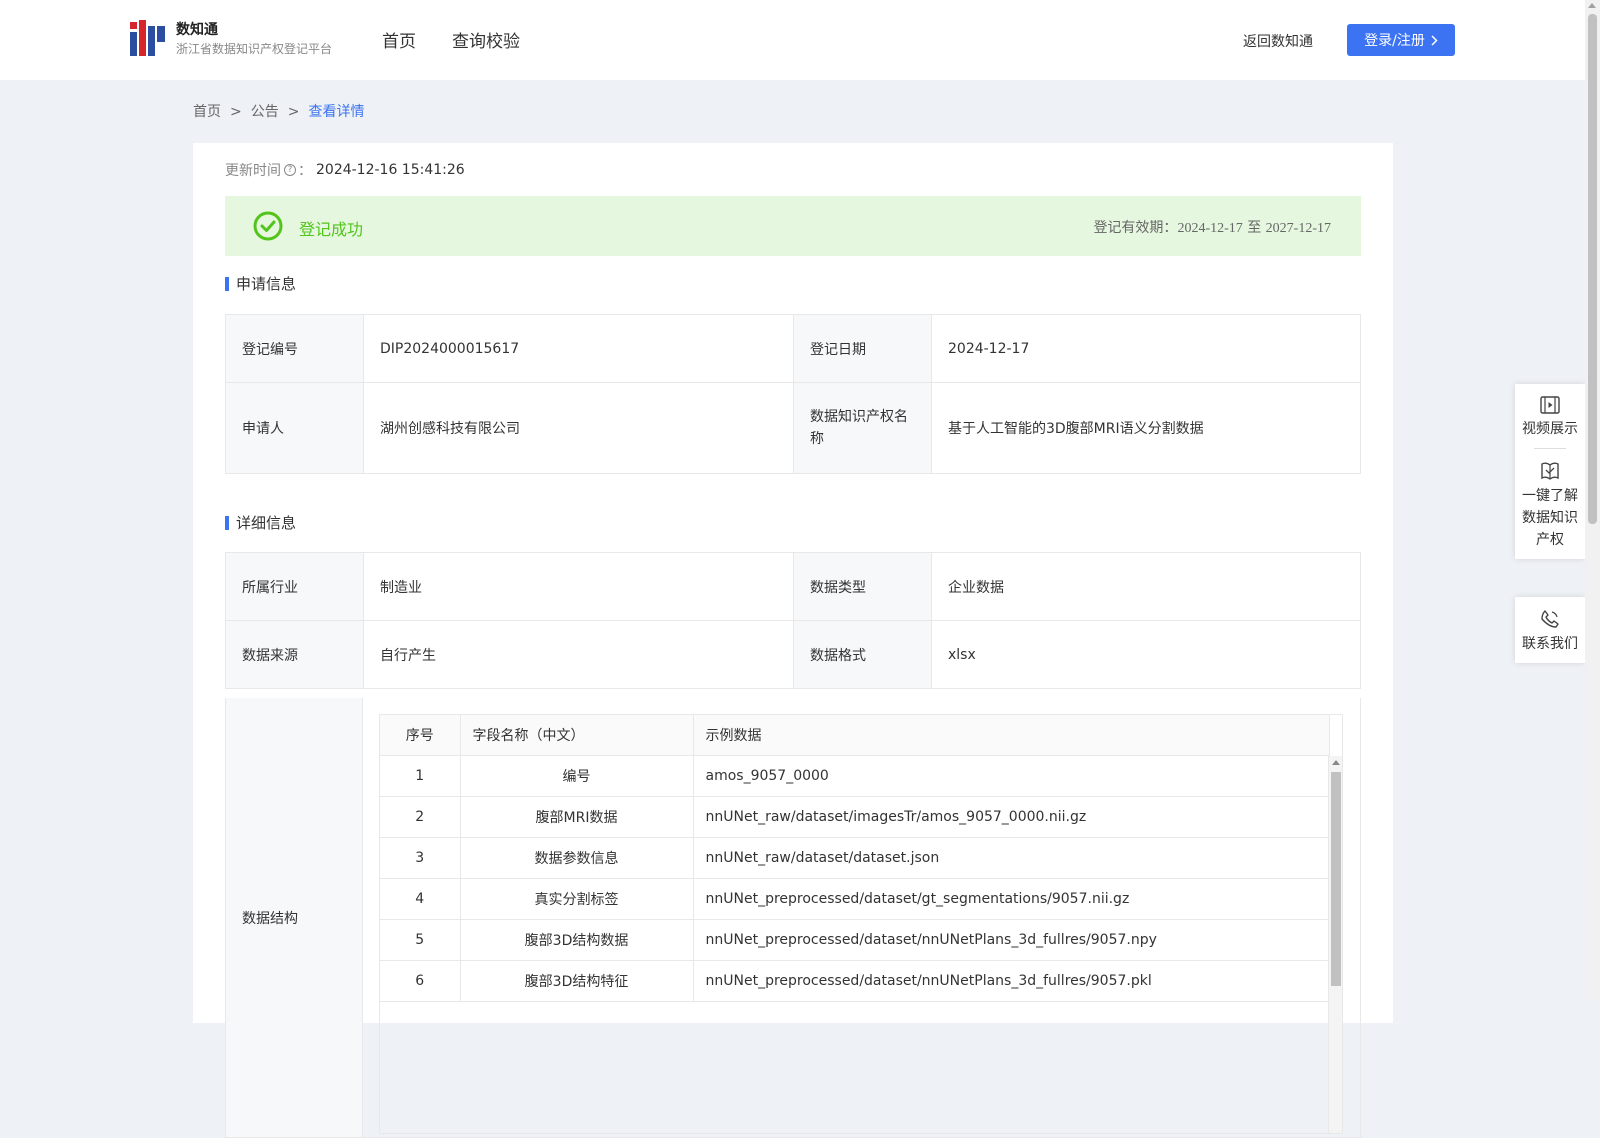 Image resolution: width=1600 pixels, height=1138 pixels. I want to click on logo-title: 数知通, so click(197, 30).